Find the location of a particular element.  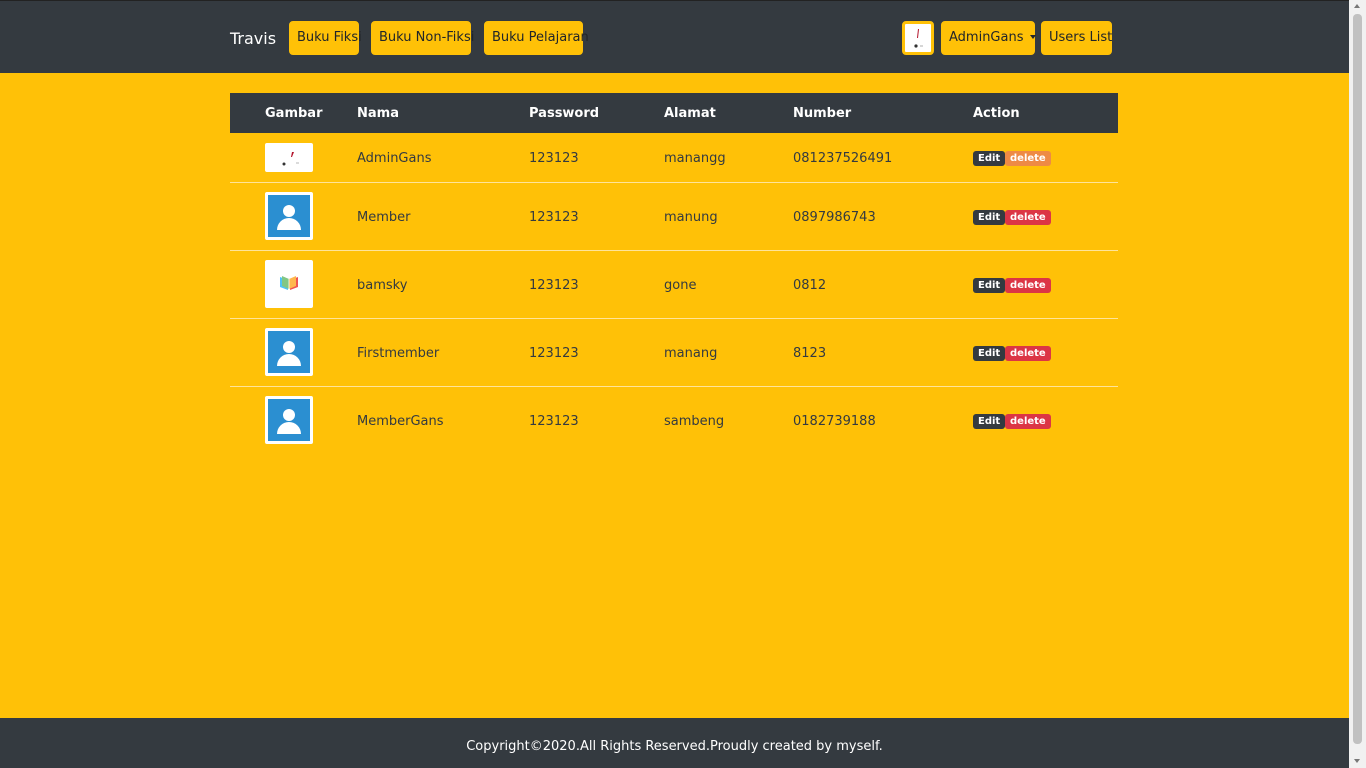

header-action: Action is located at coordinates (996, 113).